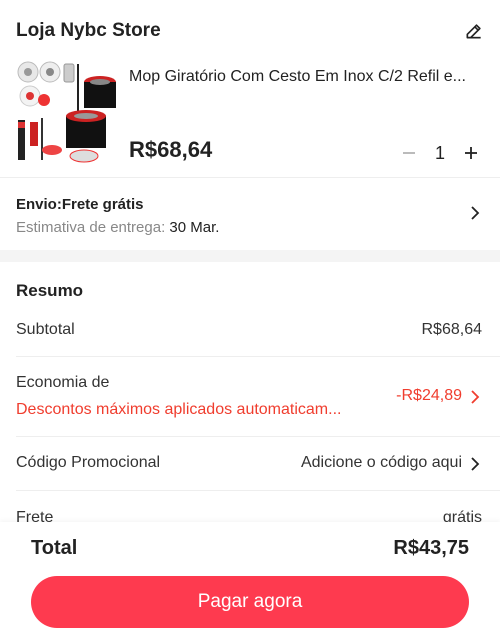 The height and width of the screenshot is (642, 500). Describe the element at coordinates (194, 227) in the screenshot. I see `delivery-estimate-date: 30 Mar.` at that location.